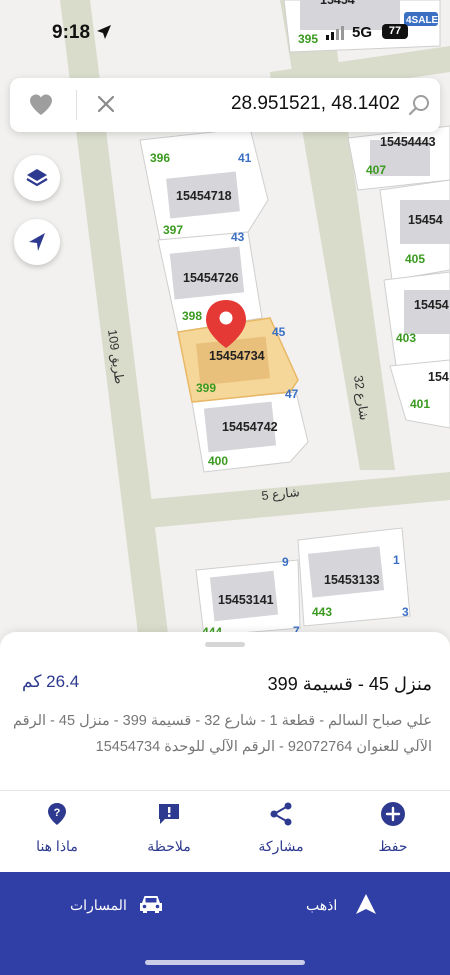 This screenshot has width=450, height=975. Describe the element at coordinates (225, 923) in the screenshot. I see `navigation-bar: المسارات اذهب` at that location.